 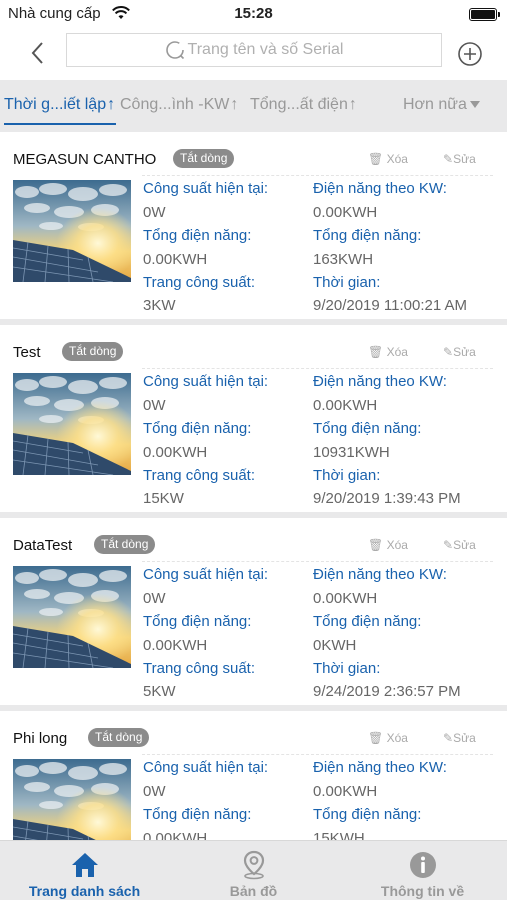 I want to click on delete-label: Xóa, so click(x=397, y=352).